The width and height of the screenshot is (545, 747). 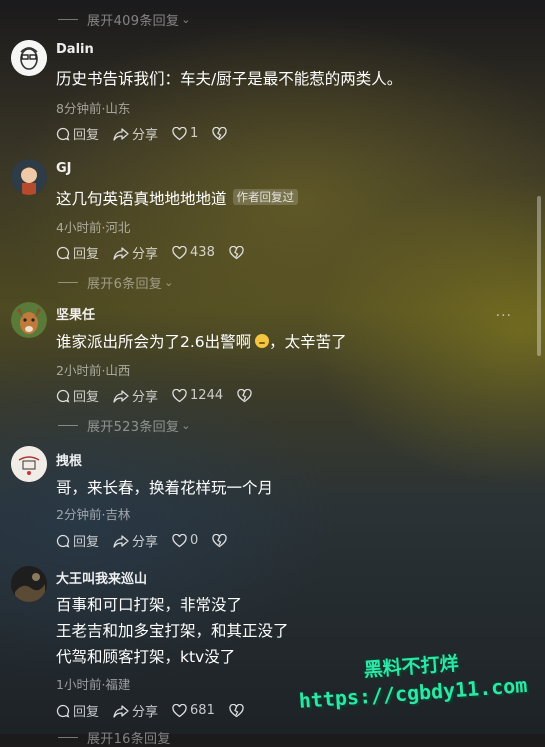 I want to click on expand-replies-label: 展开6条回复, so click(x=125, y=284).